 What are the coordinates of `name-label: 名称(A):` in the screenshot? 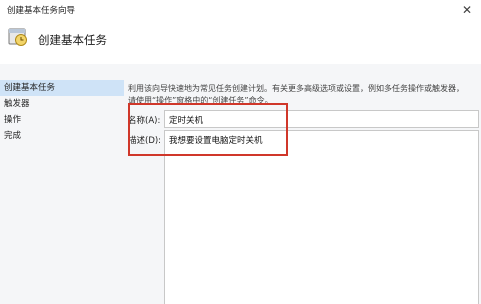 It's located at (144, 121).